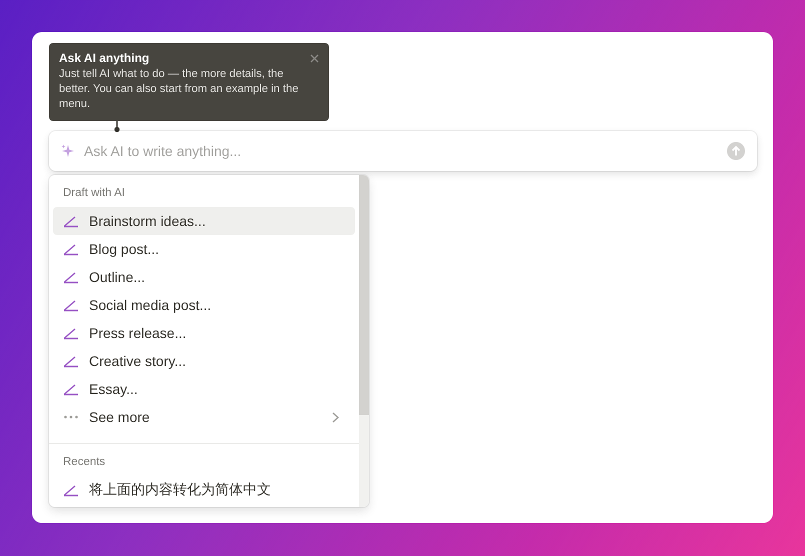 The width and height of the screenshot is (805, 556). What do you see at coordinates (736, 151) in the screenshot?
I see `send-icon` at bounding box center [736, 151].